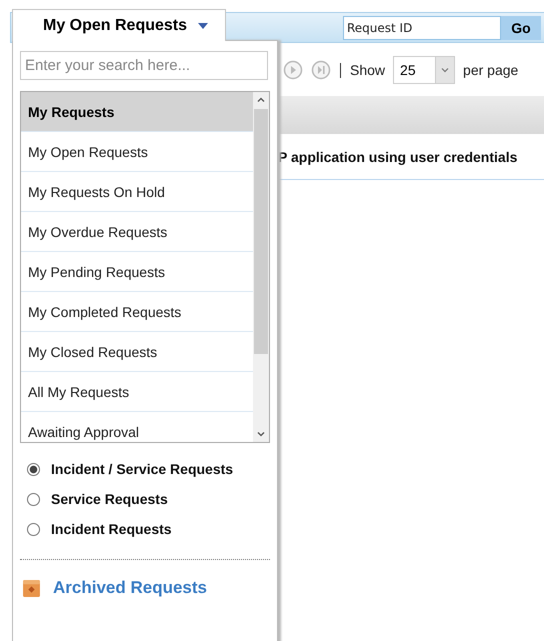  Describe the element at coordinates (148, 469) in the screenshot. I see `radio-option: Incident / Service Requests` at that location.